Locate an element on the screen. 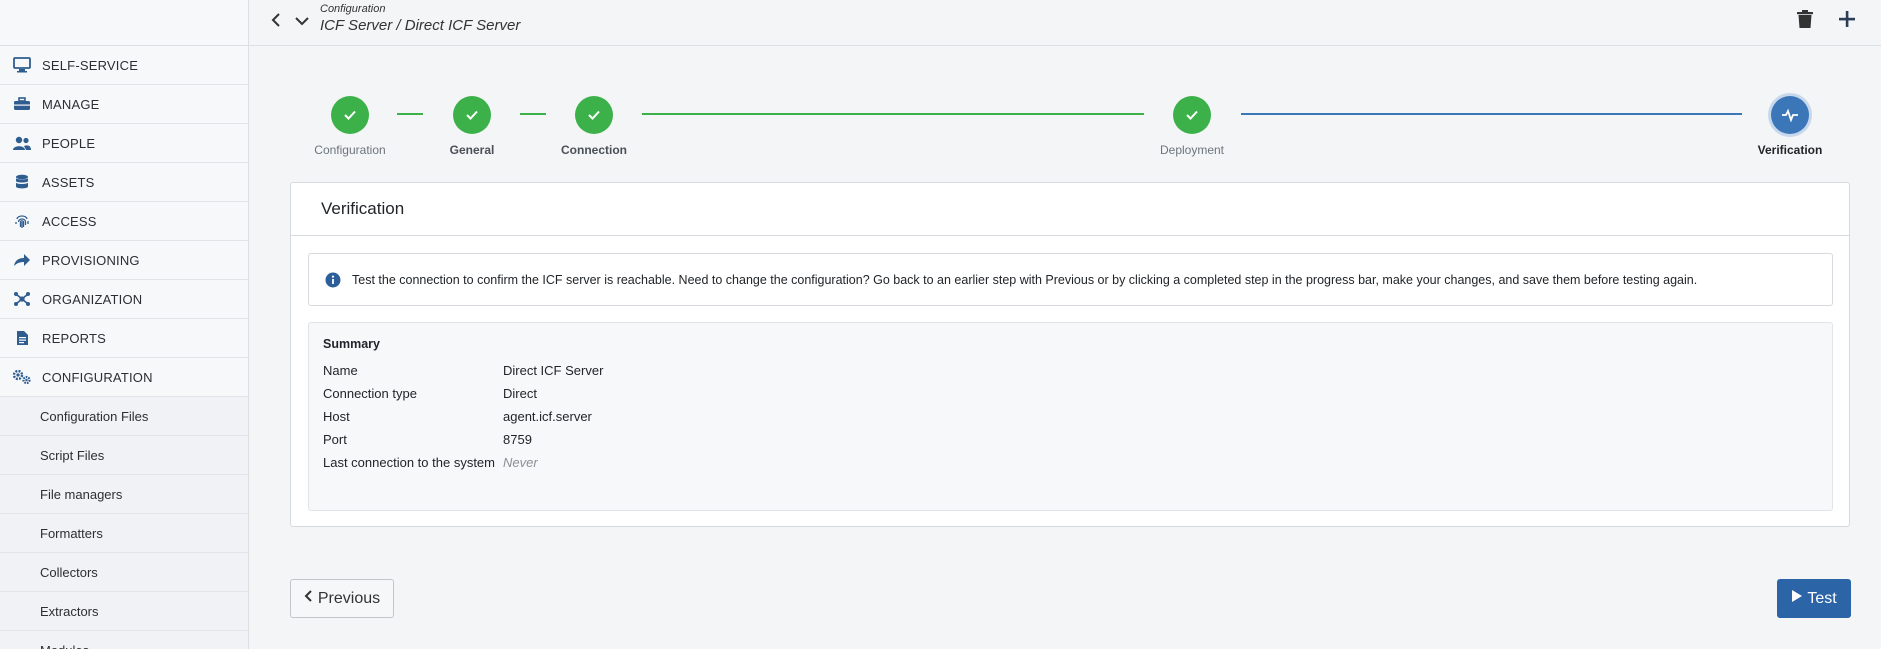  step-label: Deployment is located at coordinates (1192, 150).